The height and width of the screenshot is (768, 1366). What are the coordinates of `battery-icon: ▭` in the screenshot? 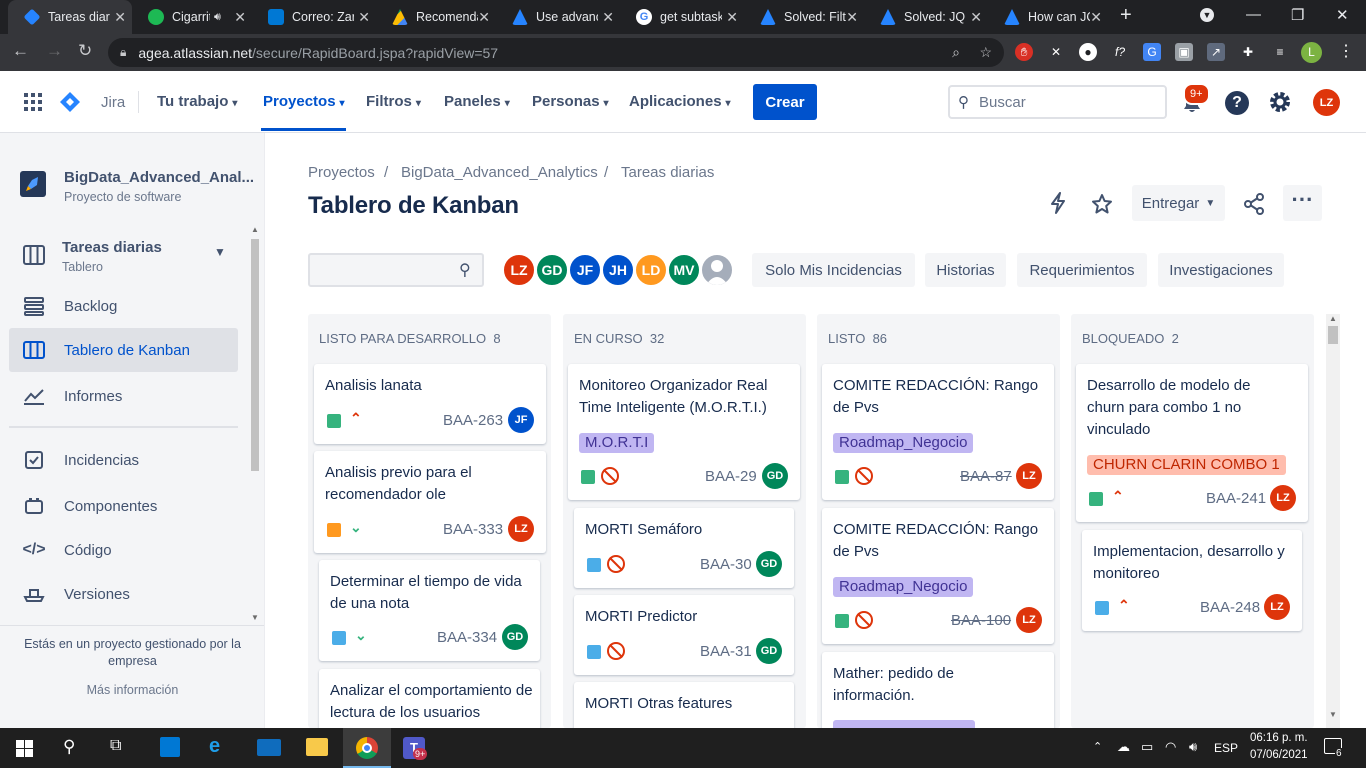 It's located at (1147, 747).